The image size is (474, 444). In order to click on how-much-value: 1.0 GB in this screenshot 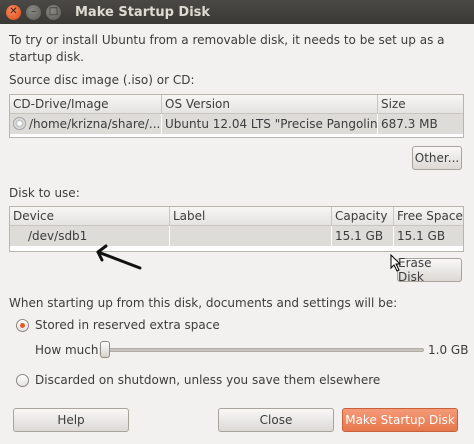, I will do `click(448, 350)`.